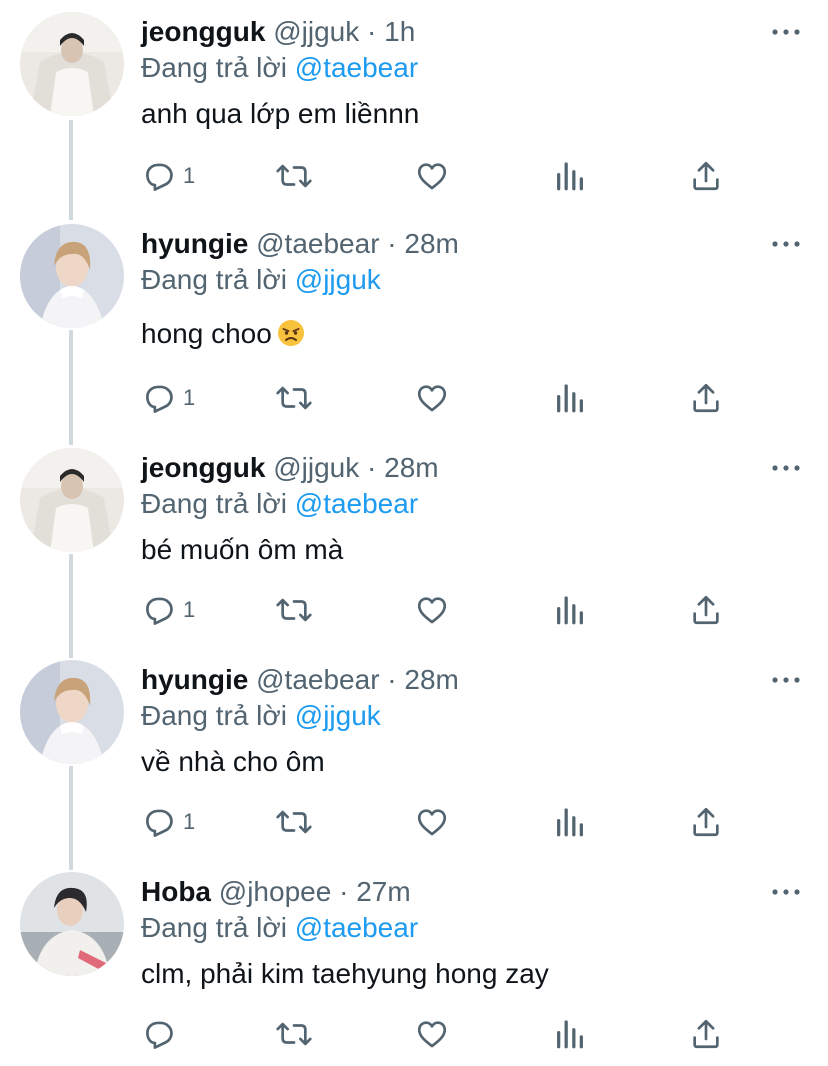 This screenshot has height=1066, width=828. Describe the element at coordinates (399, 31) in the screenshot. I see `timestamp: 1h` at that location.